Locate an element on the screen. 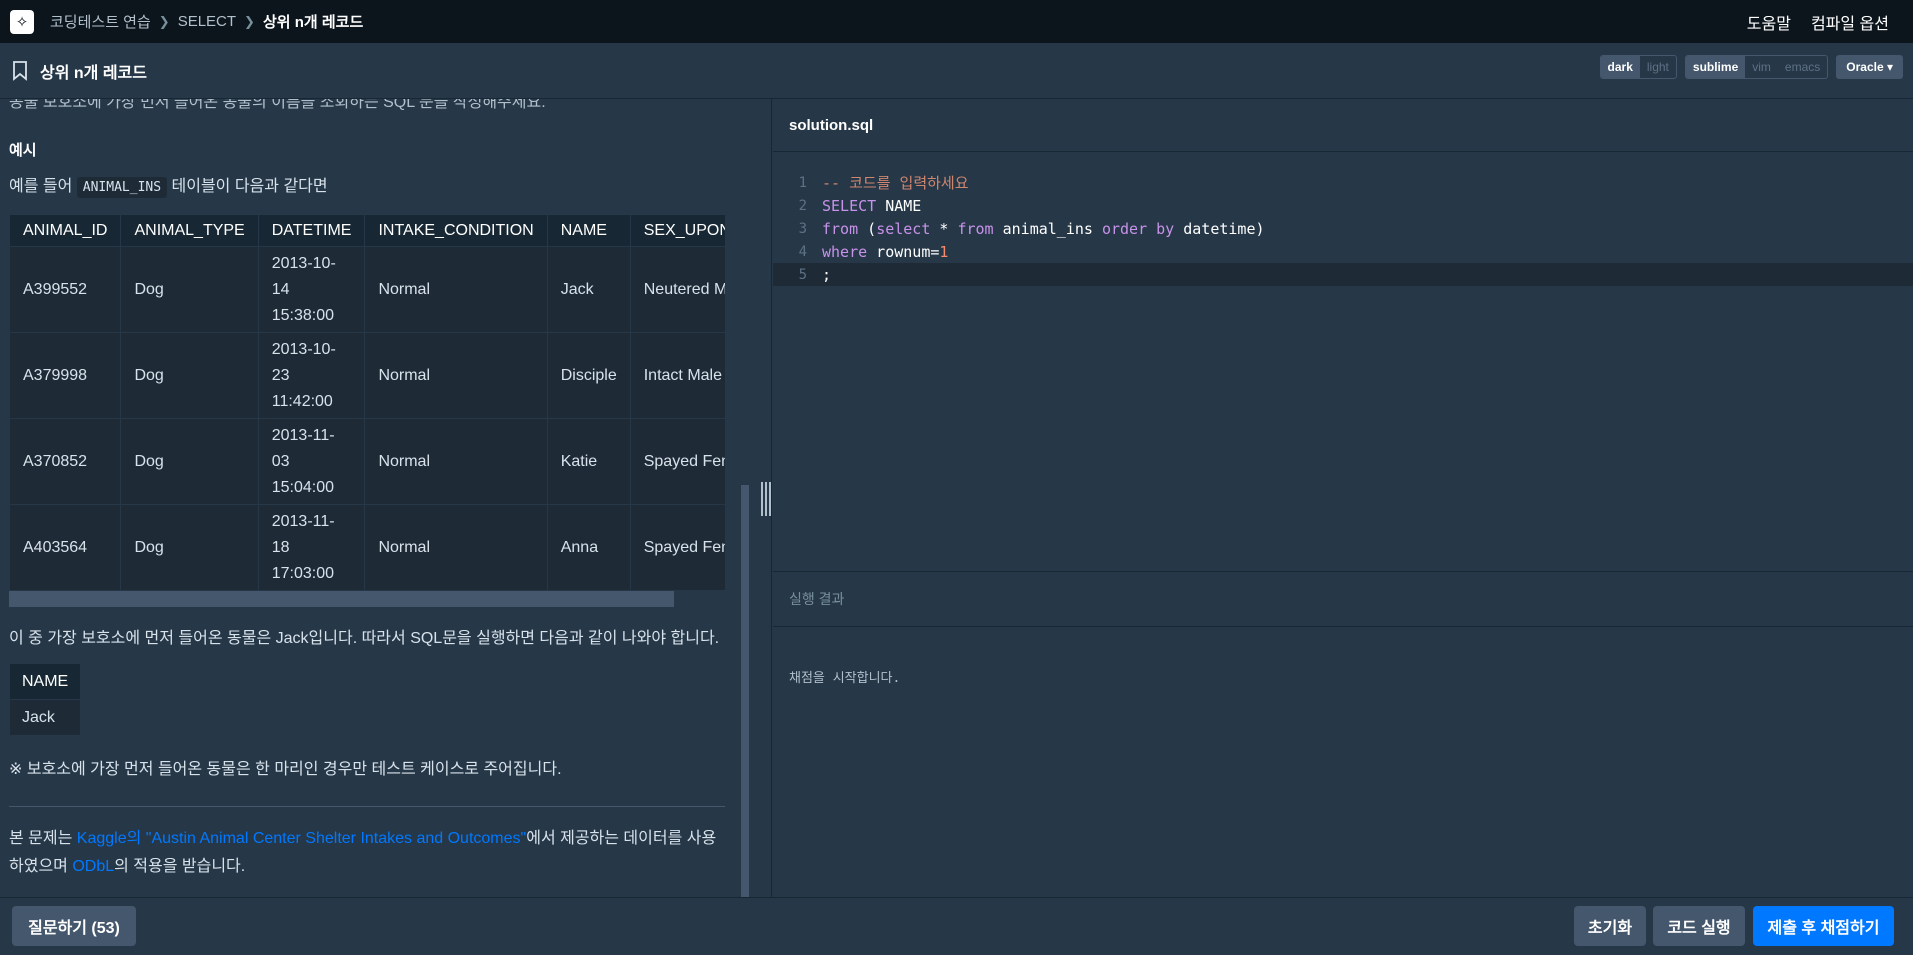 The height and width of the screenshot is (955, 1913). reset-button: 초기화 is located at coordinates (1610, 926).